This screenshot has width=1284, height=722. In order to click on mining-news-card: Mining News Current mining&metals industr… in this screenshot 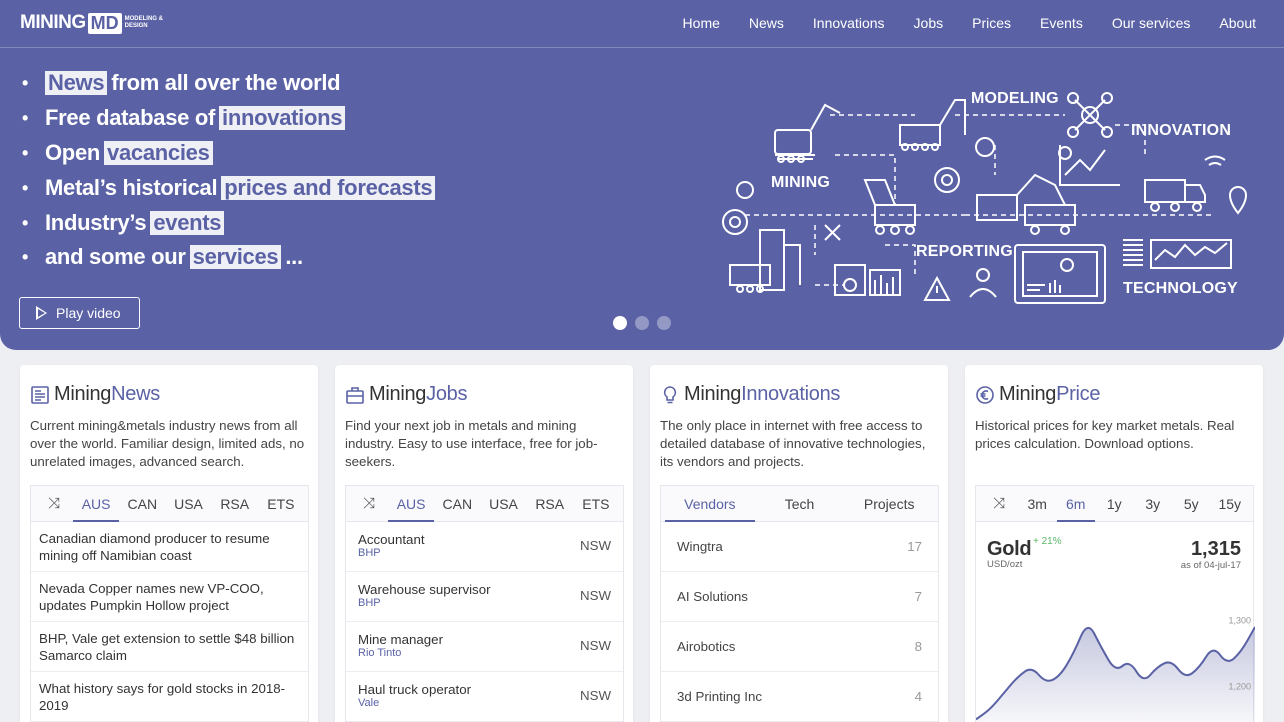, I will do `click(169, 543)`.